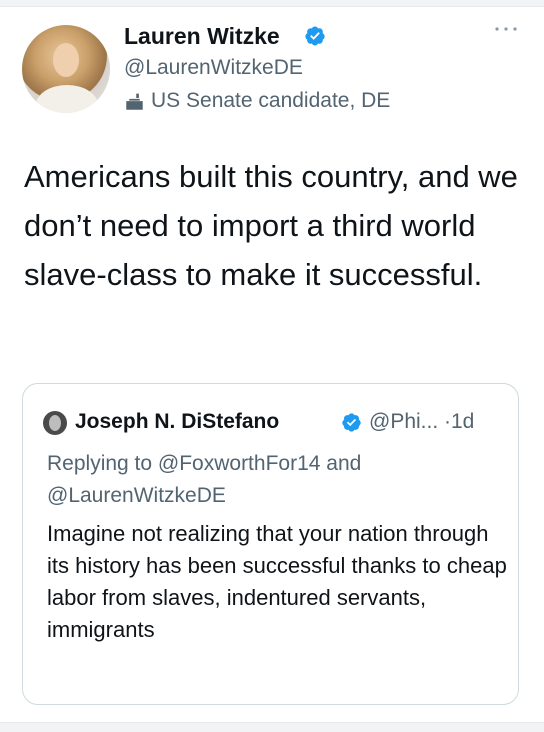 The width and height of the screenshot is (544, 732). Describe the element at coordinates (213, 68) in the screenshot. I see `author-handle: @LaurenWitzkeDE` at that location.